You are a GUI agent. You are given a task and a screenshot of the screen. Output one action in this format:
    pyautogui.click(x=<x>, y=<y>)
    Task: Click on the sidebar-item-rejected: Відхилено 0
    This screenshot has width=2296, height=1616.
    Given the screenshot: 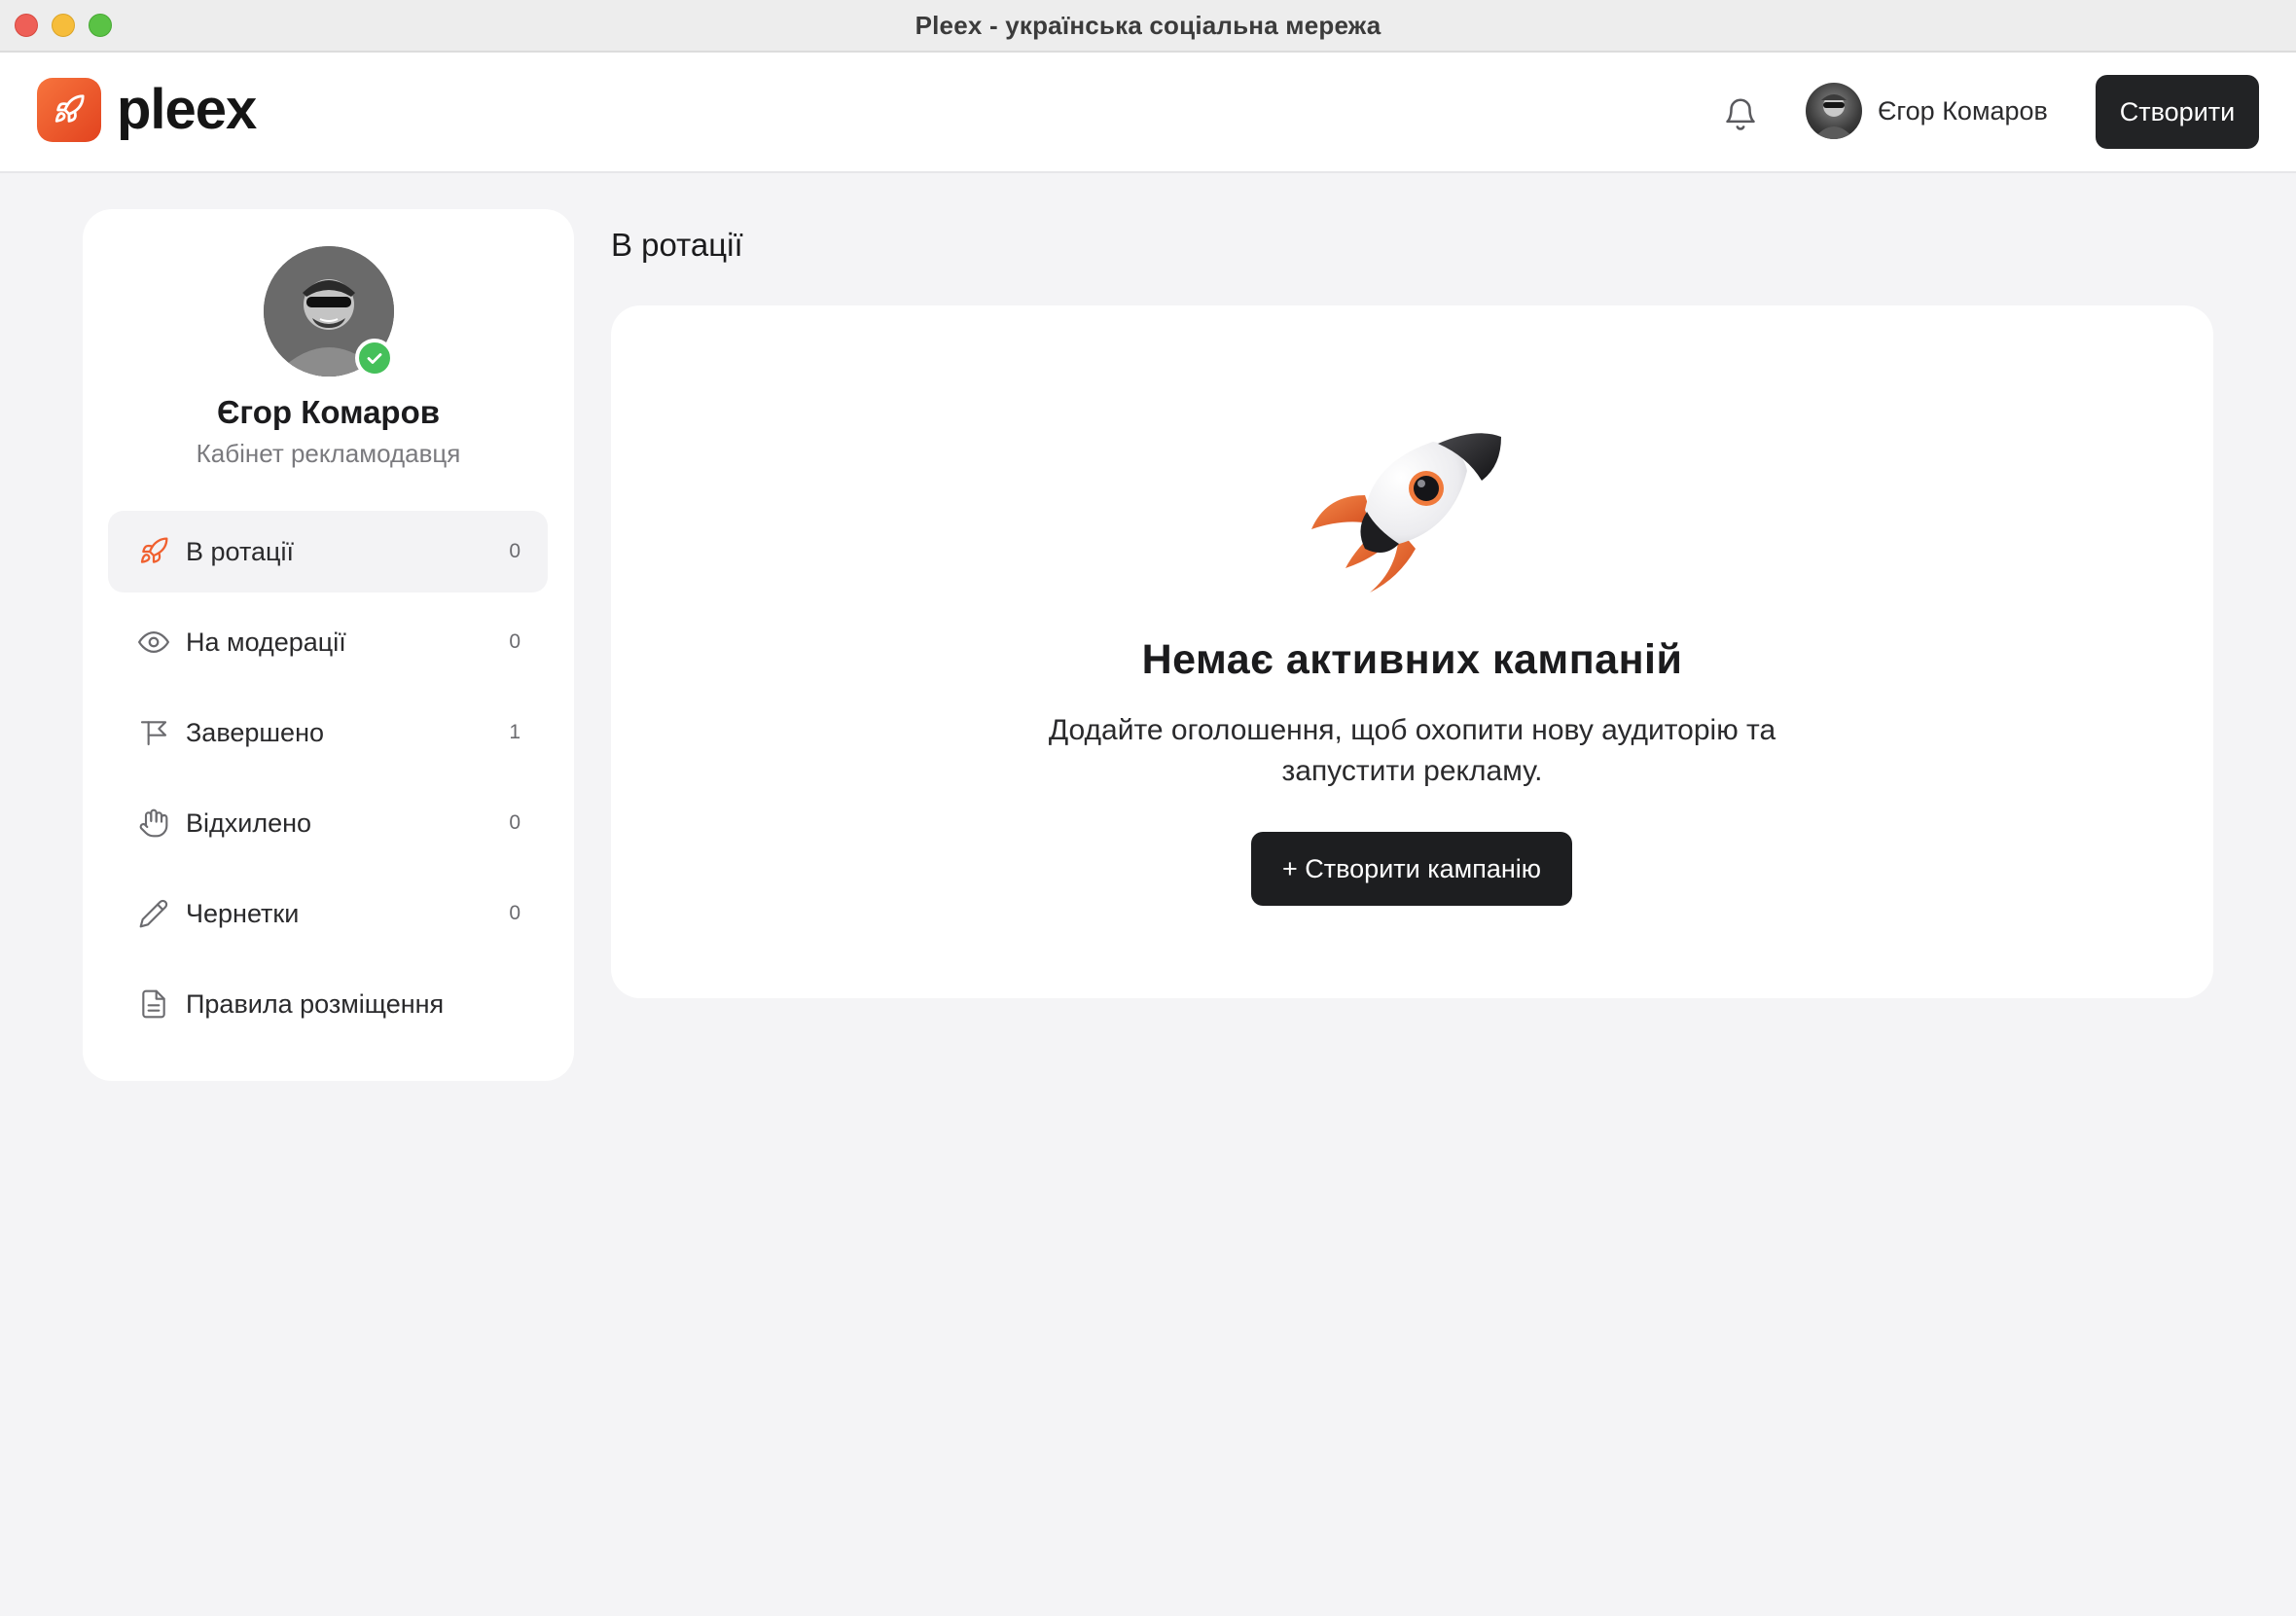 What is the action you would take?
    pyautogui.click(x=328, y=823)
    